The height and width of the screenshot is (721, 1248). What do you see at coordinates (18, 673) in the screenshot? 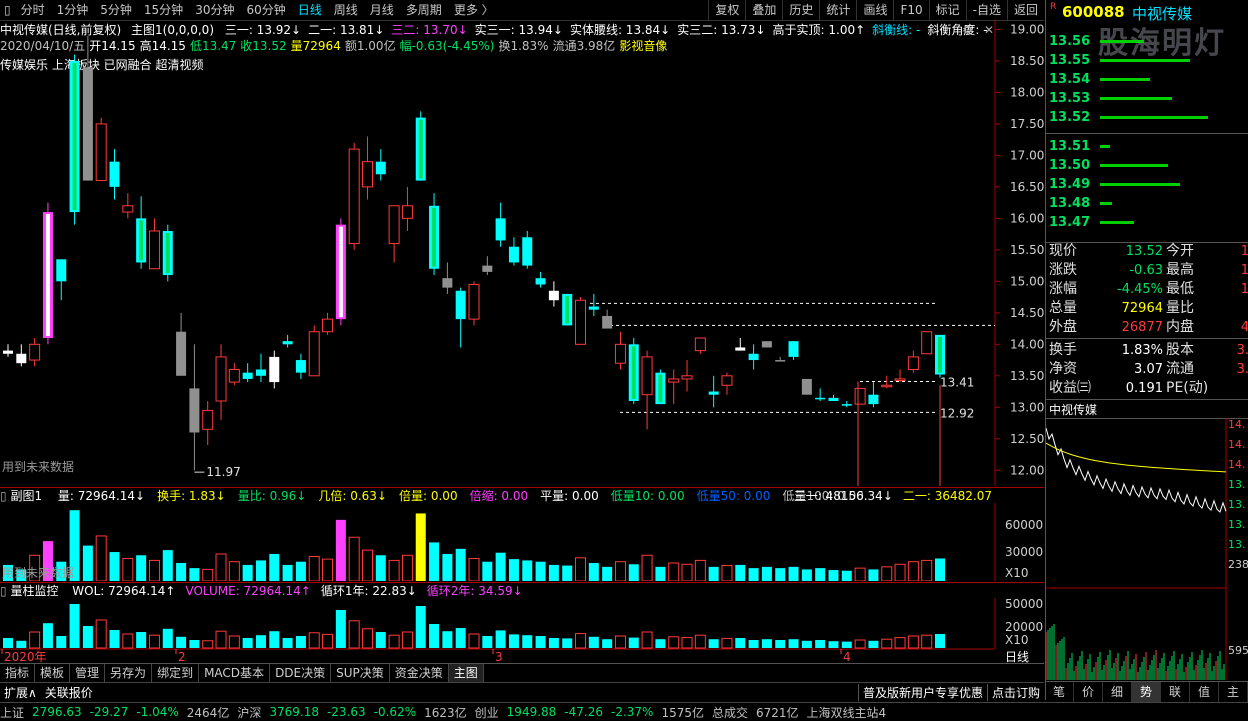
I see `indicator-button: 指标` at bounding box center [18, 673].